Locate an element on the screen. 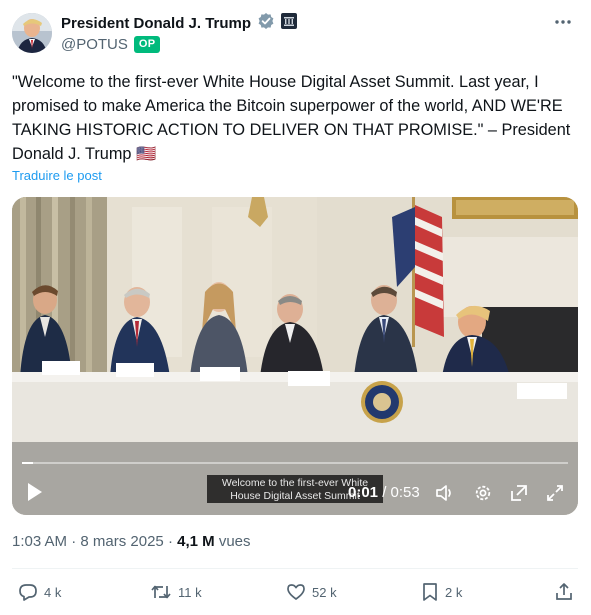 The width and height of the screenshot is (591, 615). volume-button is located at coordinates (445, 493).